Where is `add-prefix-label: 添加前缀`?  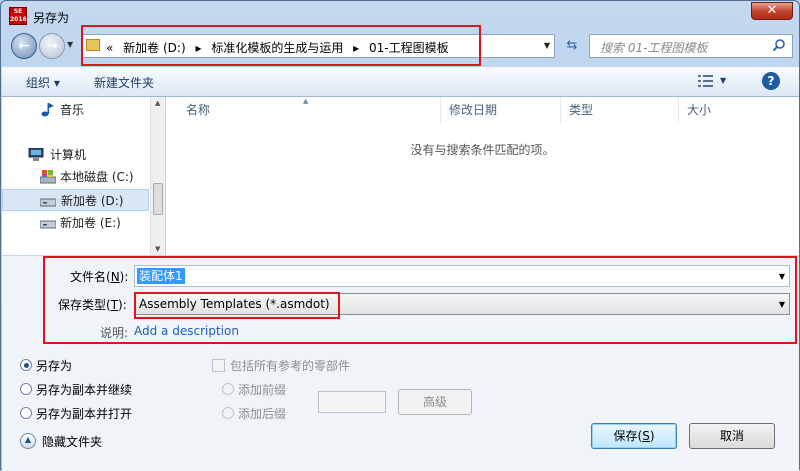
add-prefix-label: 添加前缀 is located at coordinates (262, 390).